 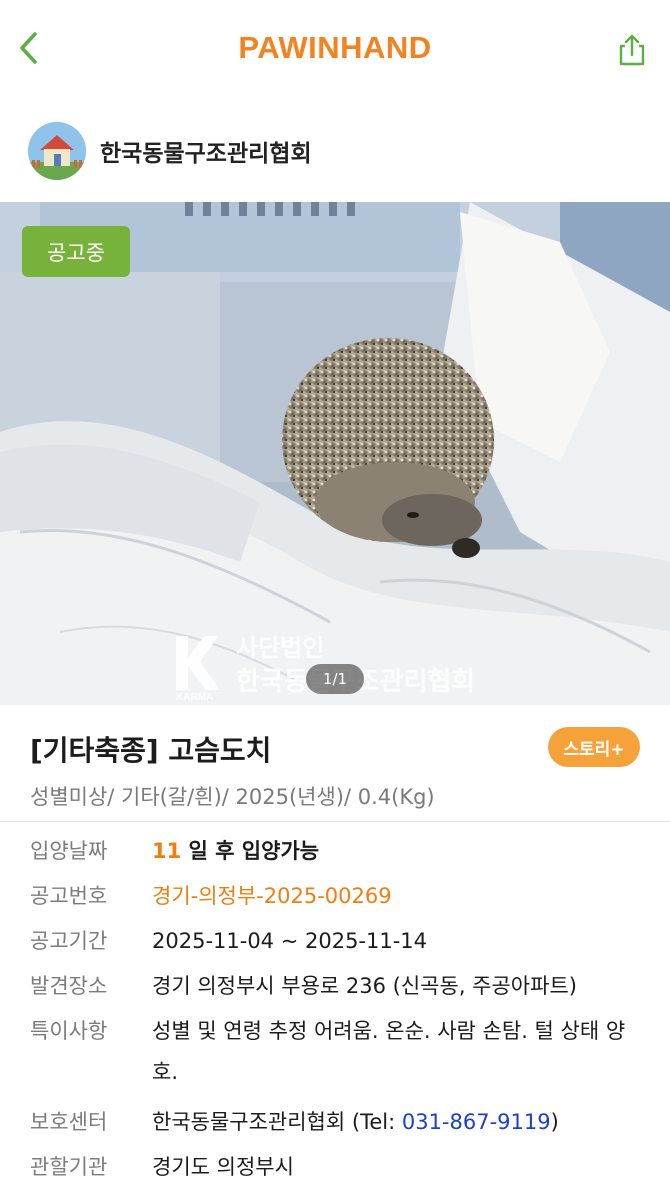 I want to click on info-label: 공고번호, so click(x=69, y=896).